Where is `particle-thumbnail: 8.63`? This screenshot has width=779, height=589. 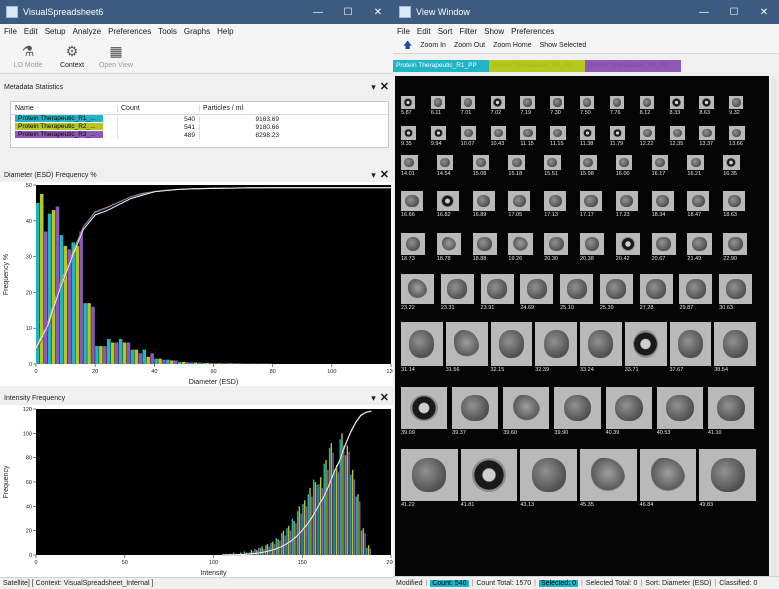 particle-thumbnail: 8.63 is located at coordinates (706, 106).